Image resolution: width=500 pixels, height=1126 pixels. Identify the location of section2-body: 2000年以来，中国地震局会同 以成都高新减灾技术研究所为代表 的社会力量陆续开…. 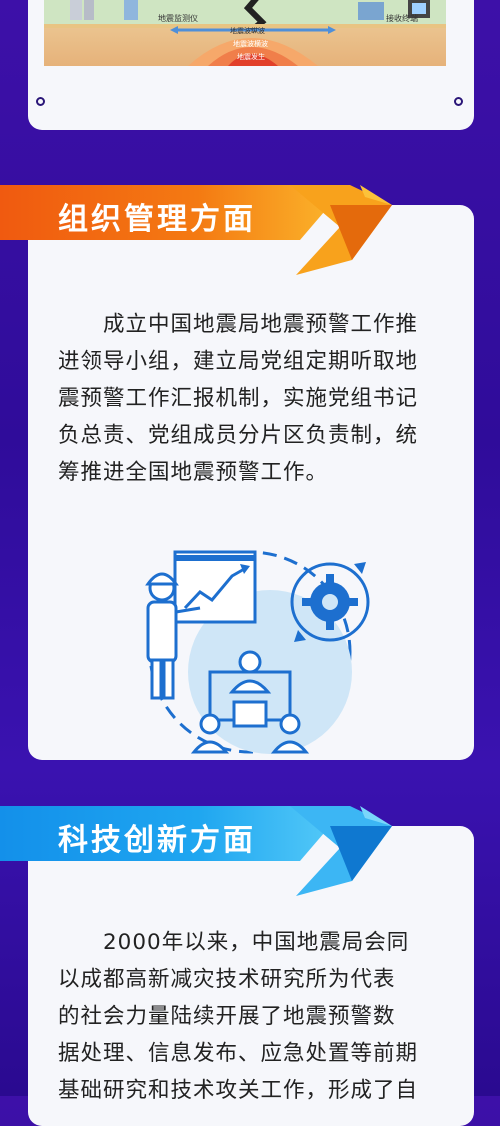
(238, 1016).